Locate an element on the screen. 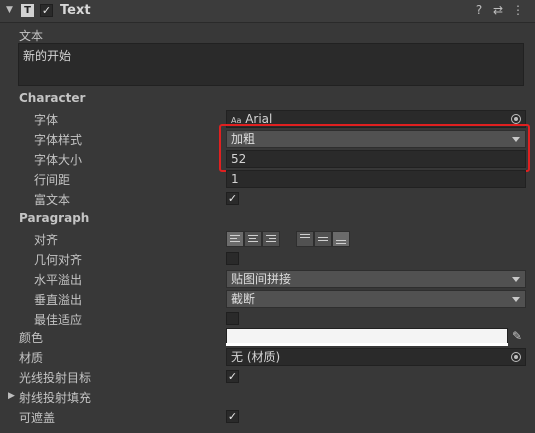  text-area-input: 新的开始 is located at coordinates (271, 64).